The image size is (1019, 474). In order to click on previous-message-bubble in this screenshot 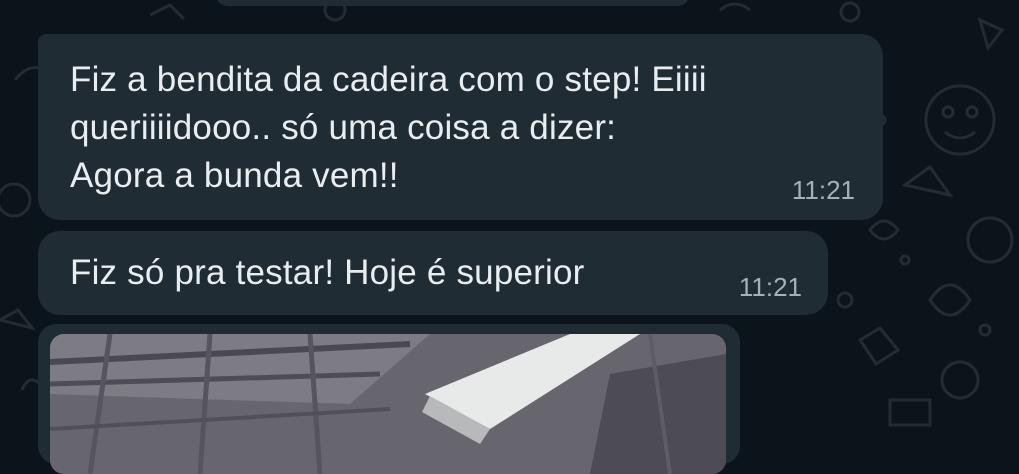, I will do `click(452, 3)`.